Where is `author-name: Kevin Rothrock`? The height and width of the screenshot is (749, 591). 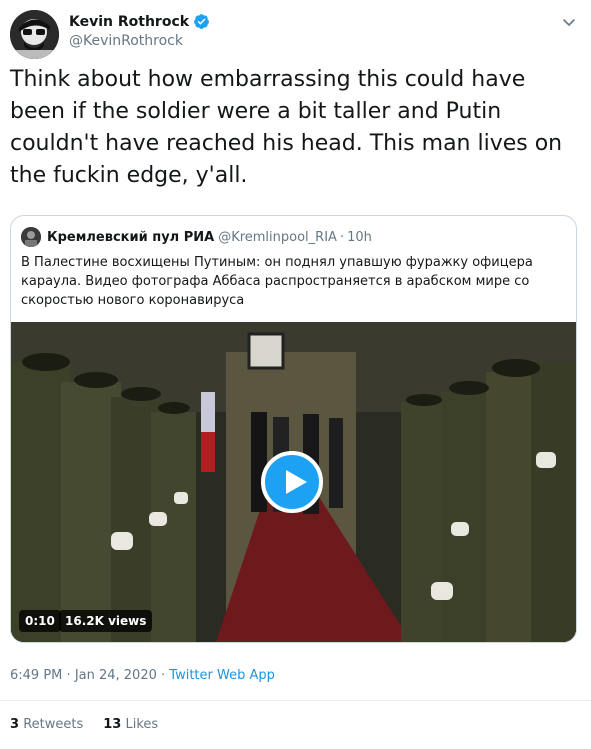
author-name: Kevin Rothrock is located at coordinates (129, 22).